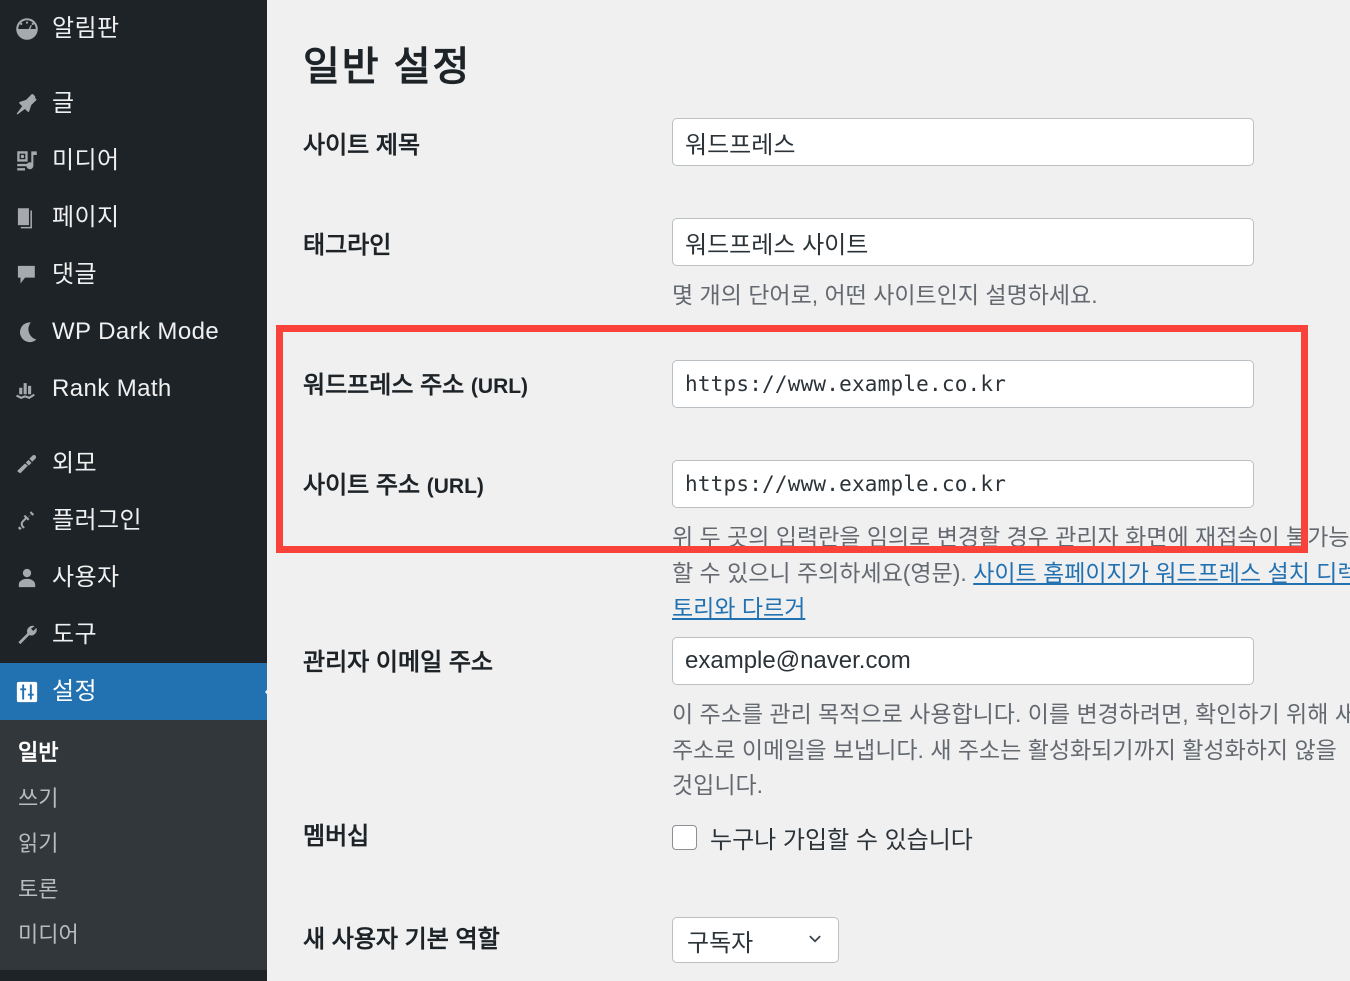  I want to click on sidebar-item-label: Rank Math, so click(112, 388).